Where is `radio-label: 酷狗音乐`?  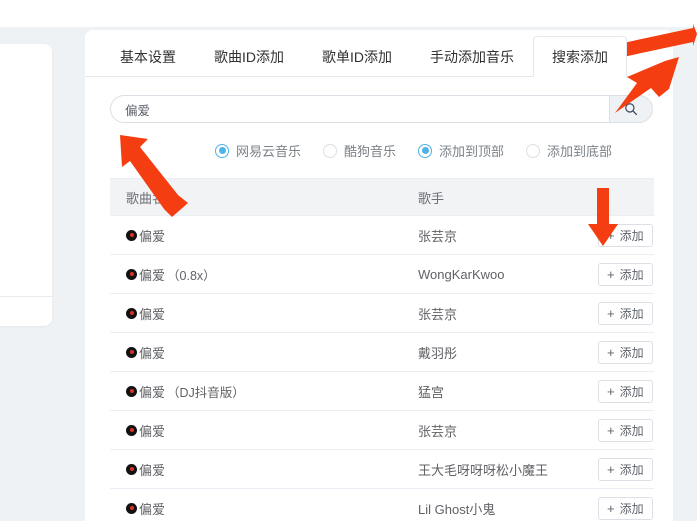
radio-label: 酷狗音乐 is located at coordinates (370, 151).